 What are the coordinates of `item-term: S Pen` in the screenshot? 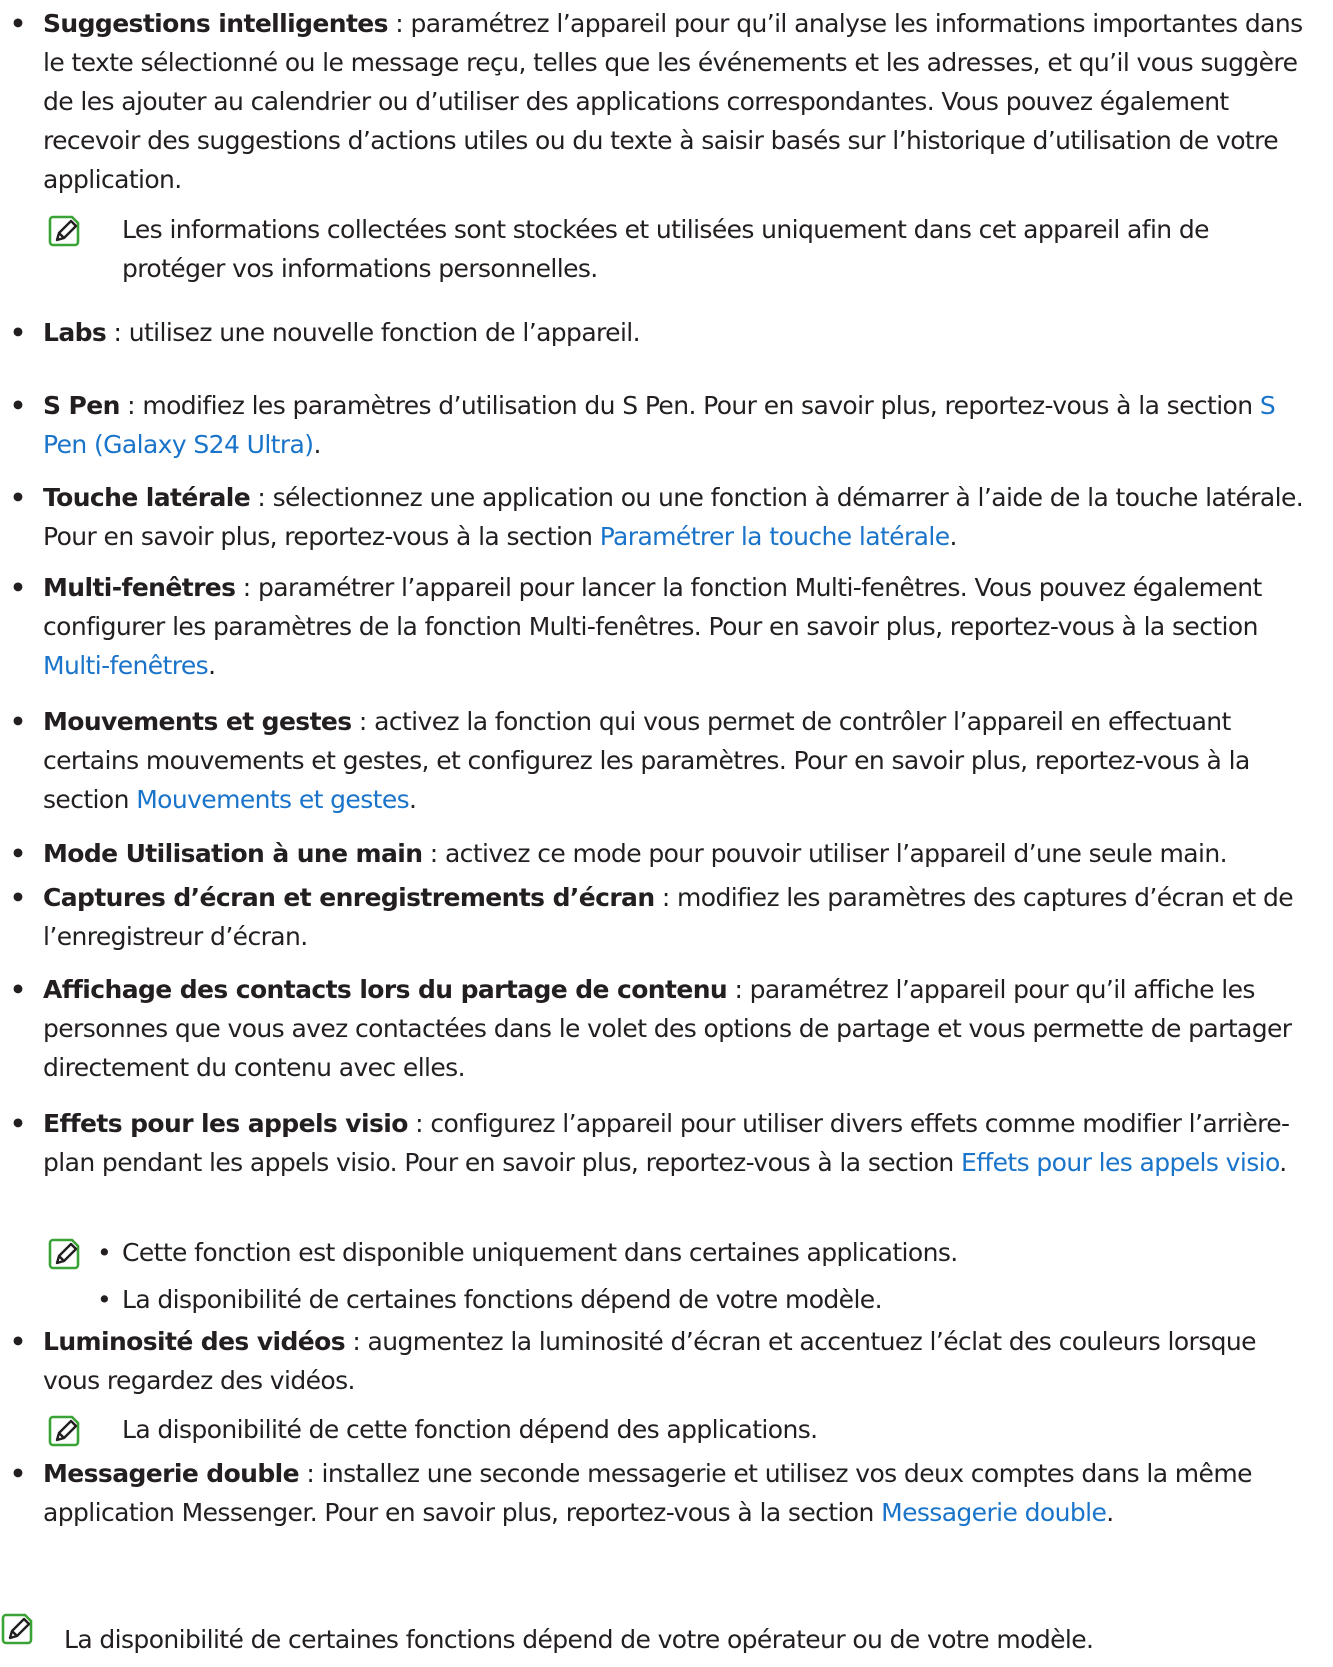 It's located at (81, 405).